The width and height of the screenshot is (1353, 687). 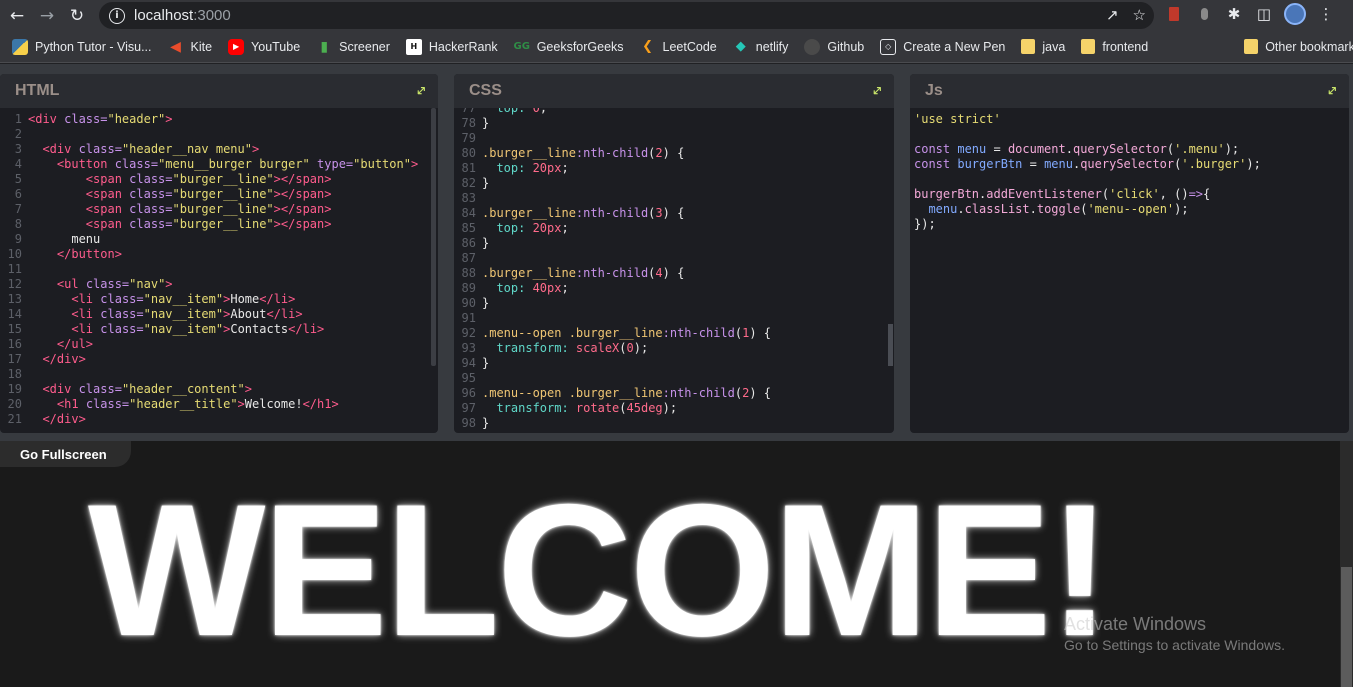 What do you see at coordinates (1139, 15) in the screenshot?
I see `bookmark-star-icon: ☆` at bounding box center [1139, 15].